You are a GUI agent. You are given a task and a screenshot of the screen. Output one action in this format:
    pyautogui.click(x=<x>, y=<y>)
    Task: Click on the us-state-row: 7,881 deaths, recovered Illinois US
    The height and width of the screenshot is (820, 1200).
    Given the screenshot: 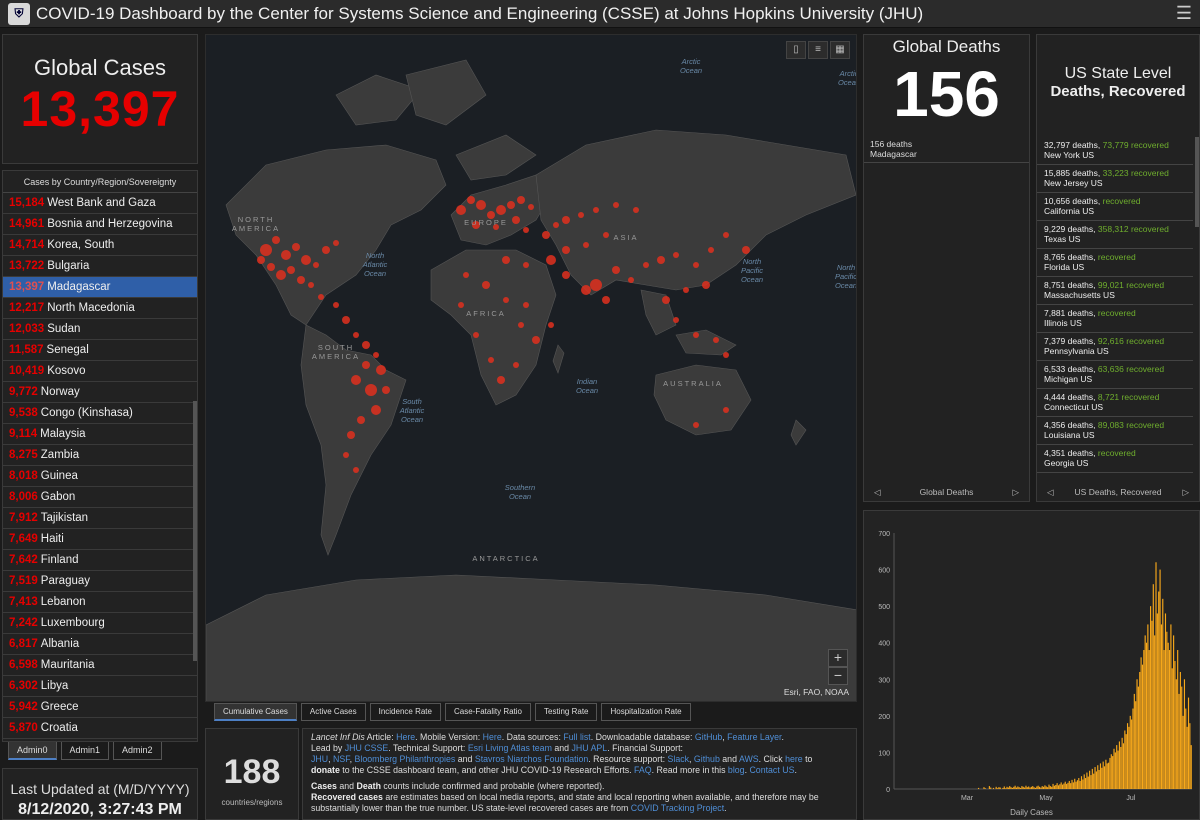 What is the action you would take?
    pyautogui.click(x=1115, y=319)
    